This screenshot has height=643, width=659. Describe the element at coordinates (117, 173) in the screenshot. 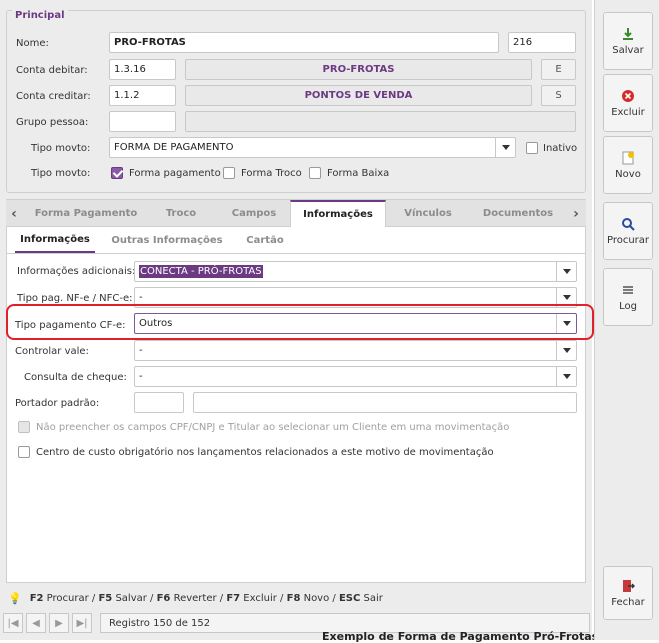

I see `checkbox-checked-icon` at that location.